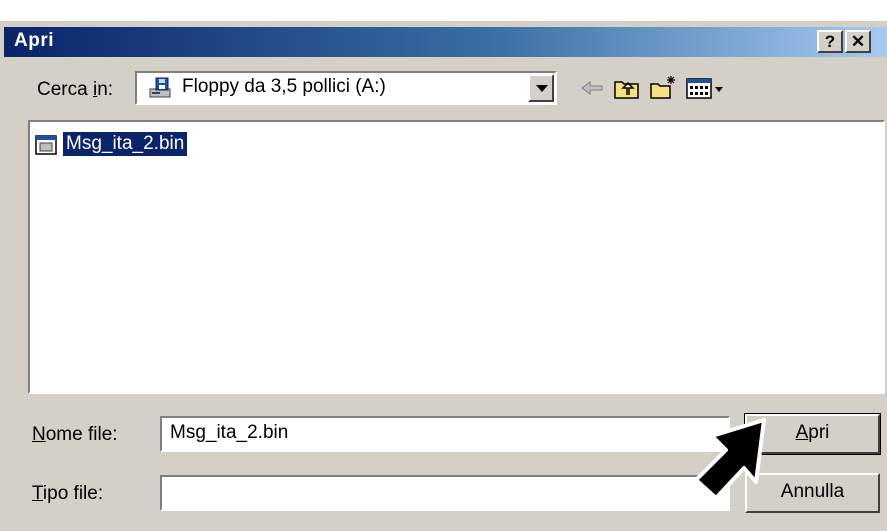 This screenshot has height=531, width=887. I want to click on lookin-label: Cerca in:, so click(75, 89).